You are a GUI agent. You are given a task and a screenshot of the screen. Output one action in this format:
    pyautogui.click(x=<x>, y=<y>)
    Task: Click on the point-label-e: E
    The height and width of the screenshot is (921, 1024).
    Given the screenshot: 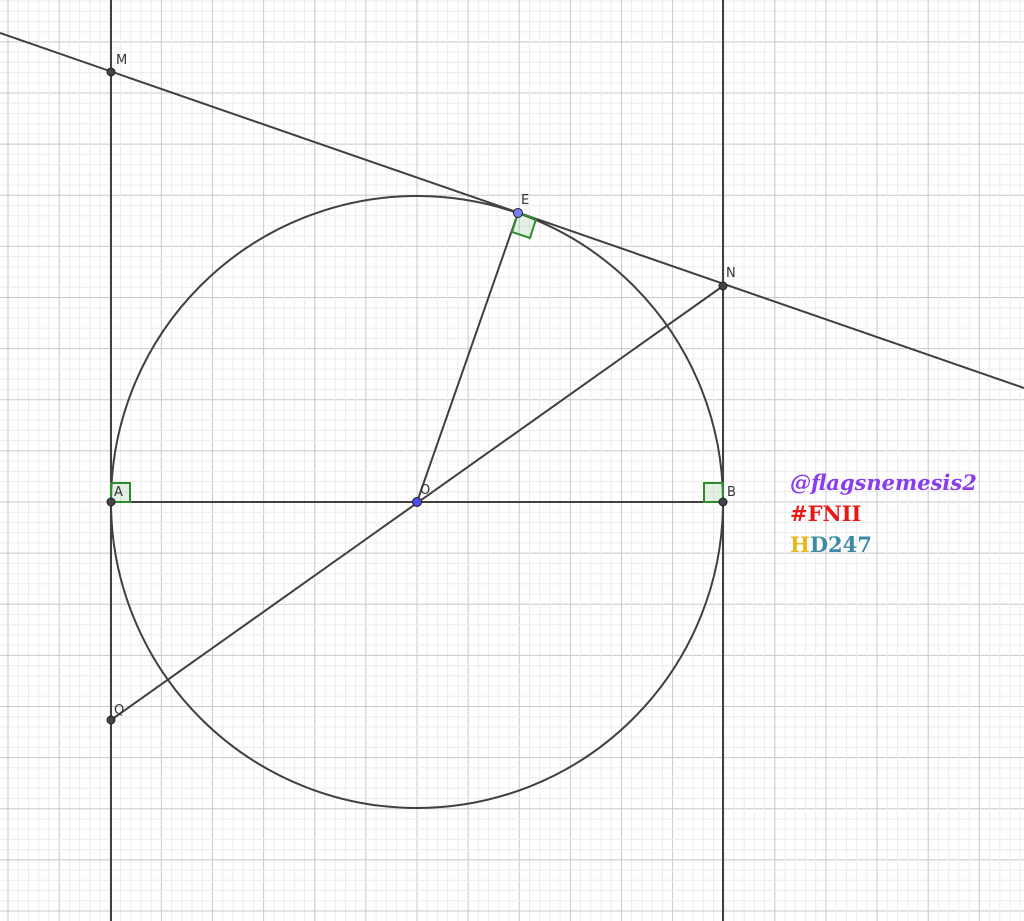 What is the action you would take?
    pyautogui.click(x=525, y=200)
    